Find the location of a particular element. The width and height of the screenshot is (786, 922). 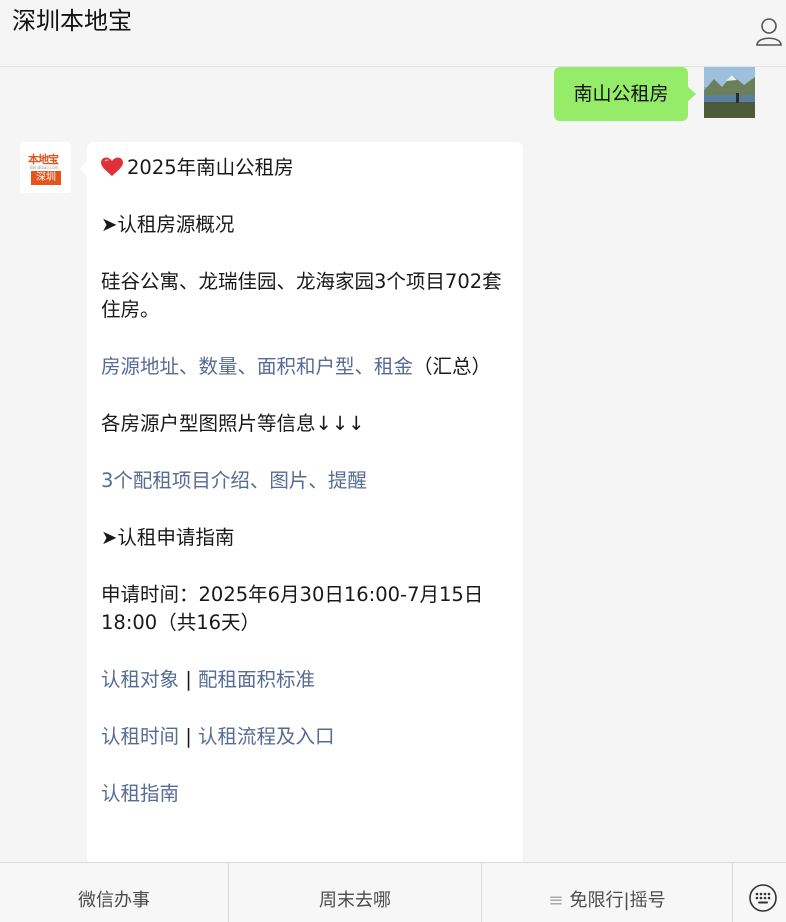

time-process-line: 认租时间 | 认租流程及入口 is located at coordinates (305, 737).